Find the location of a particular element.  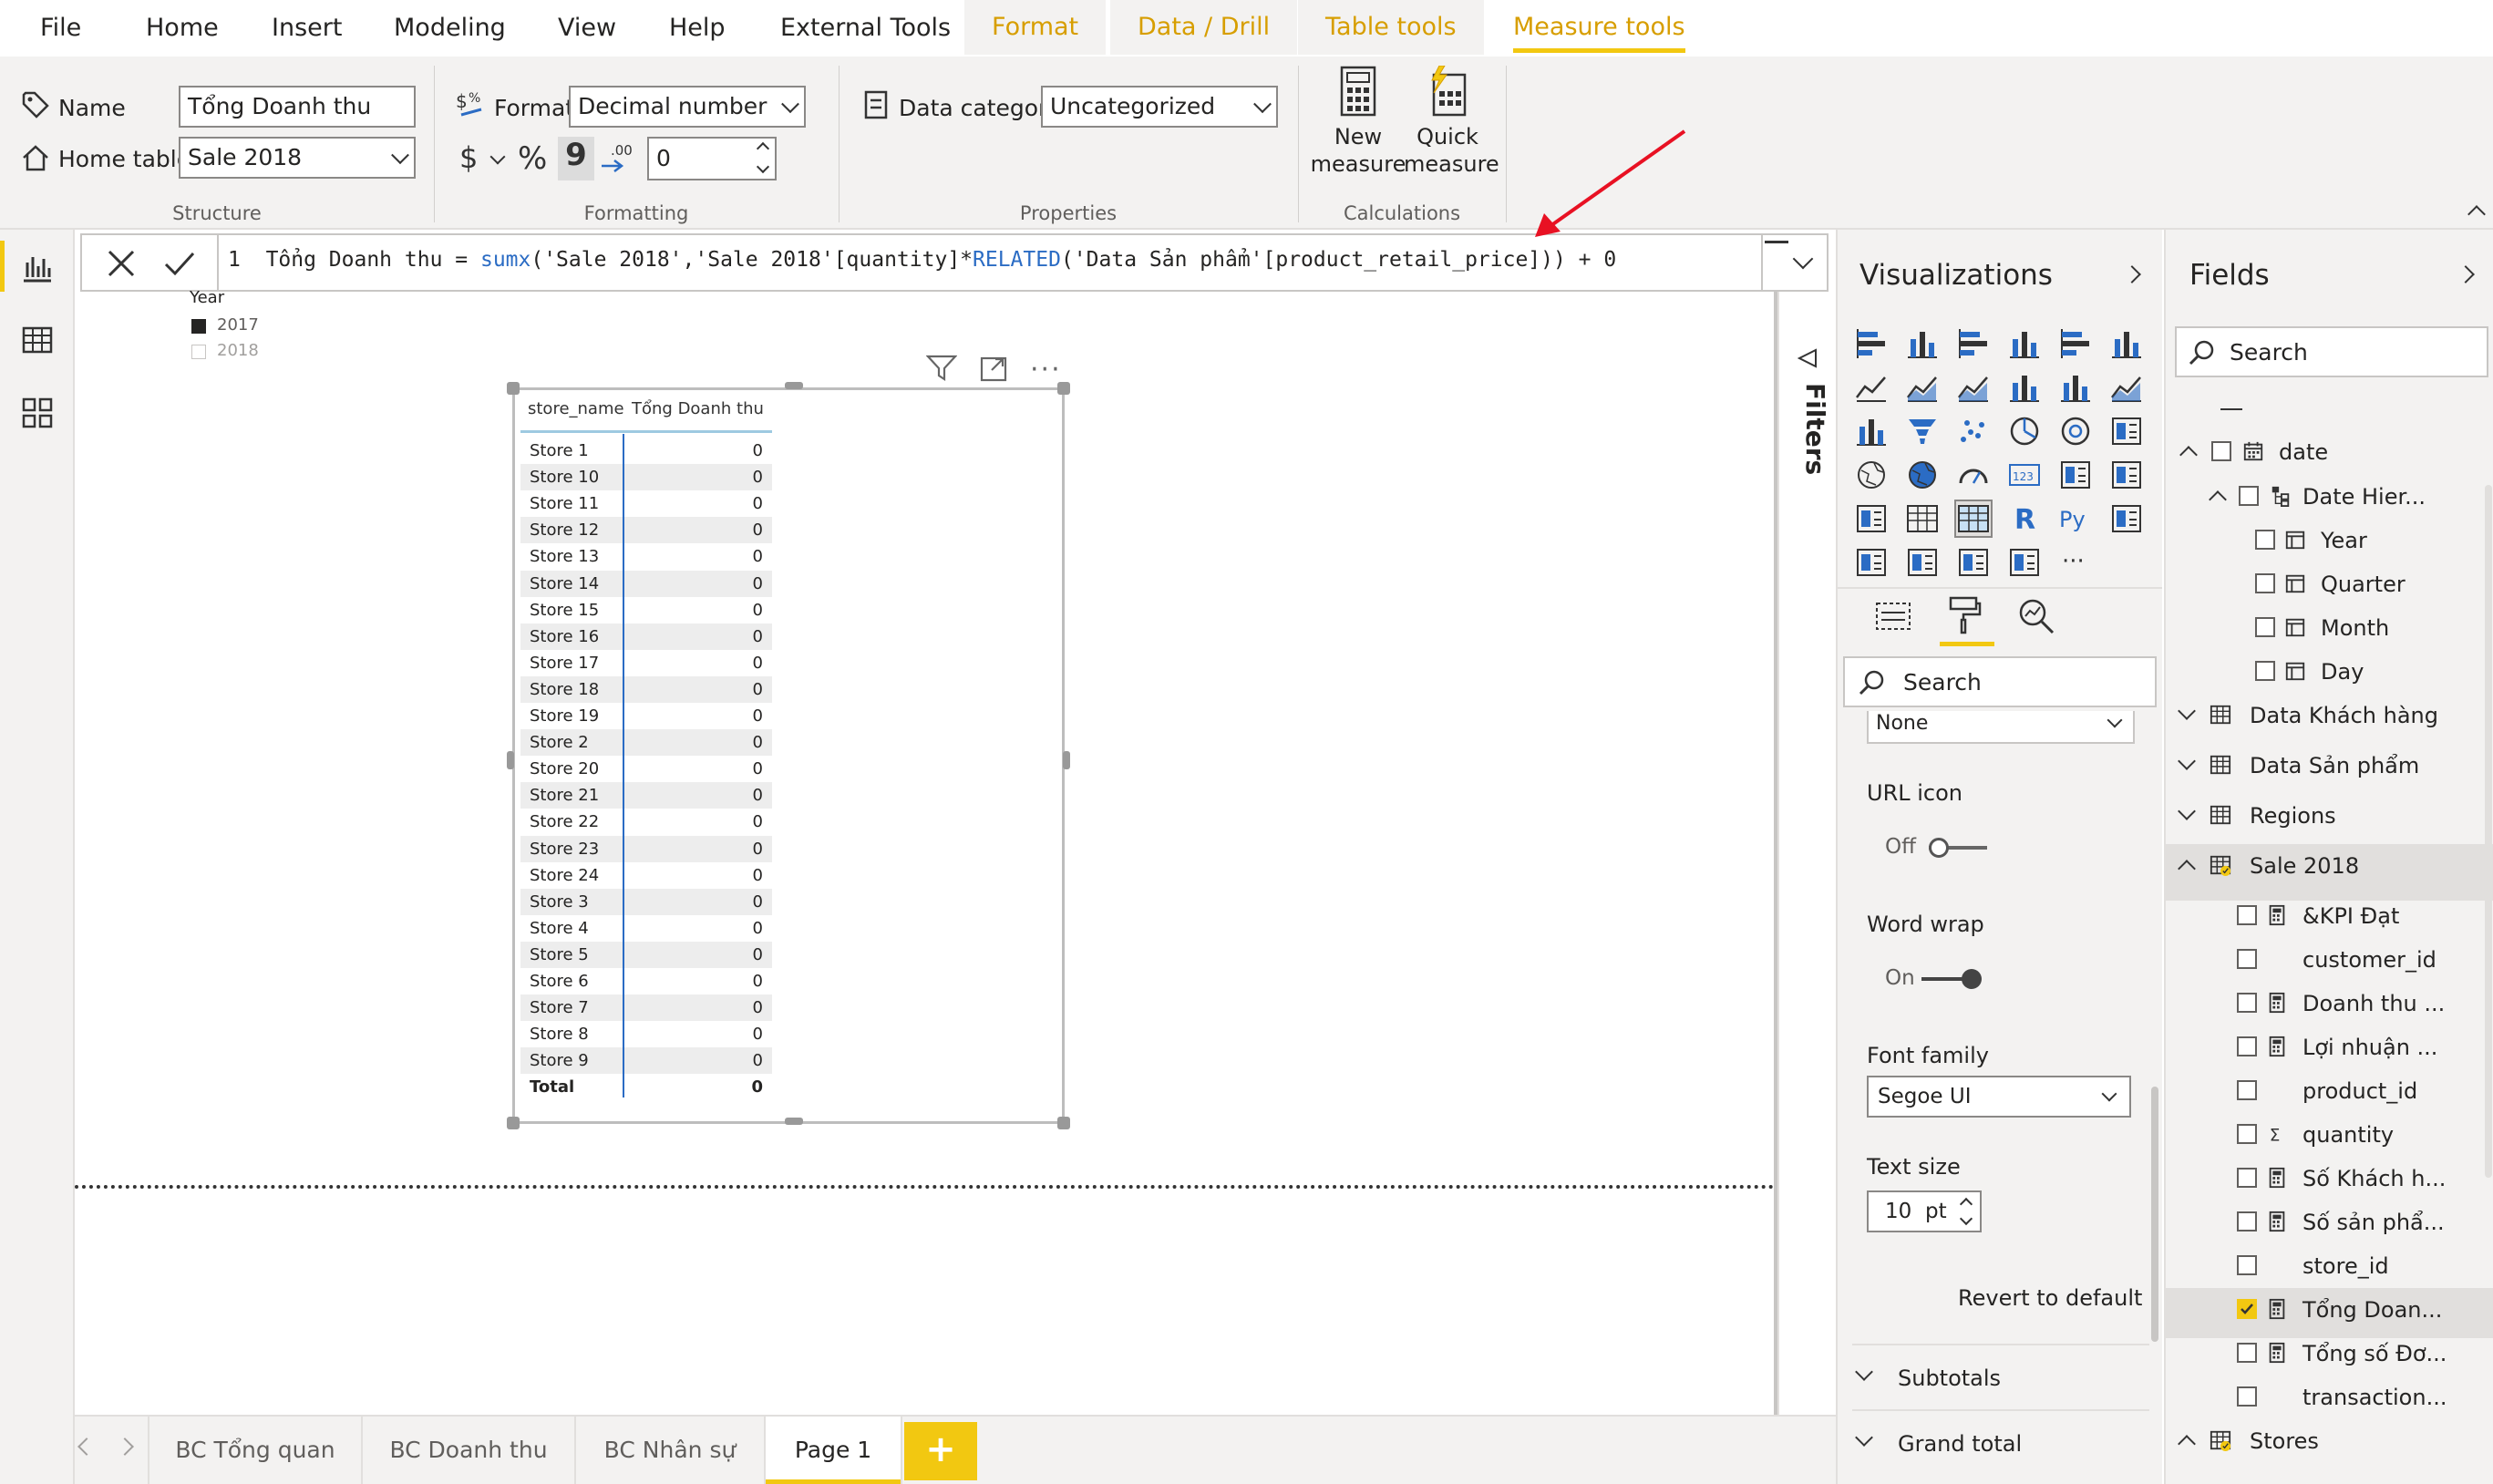

field-row: product_id is located at coordinates (2329, 1094).